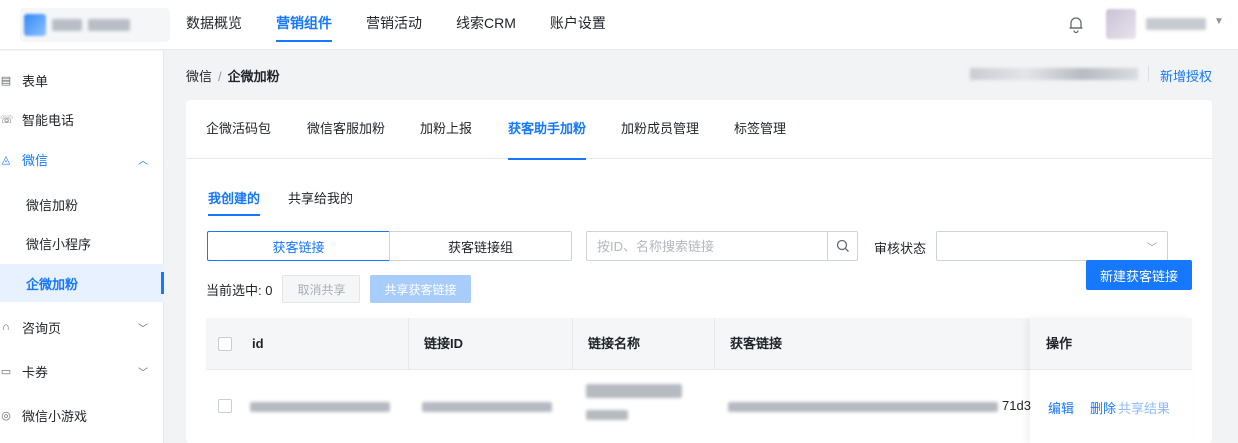  Describe the element at coordinates (547, 130) in the screenshot. I see `tab-acquisition-assistant: 获客助手加粉` at that location.